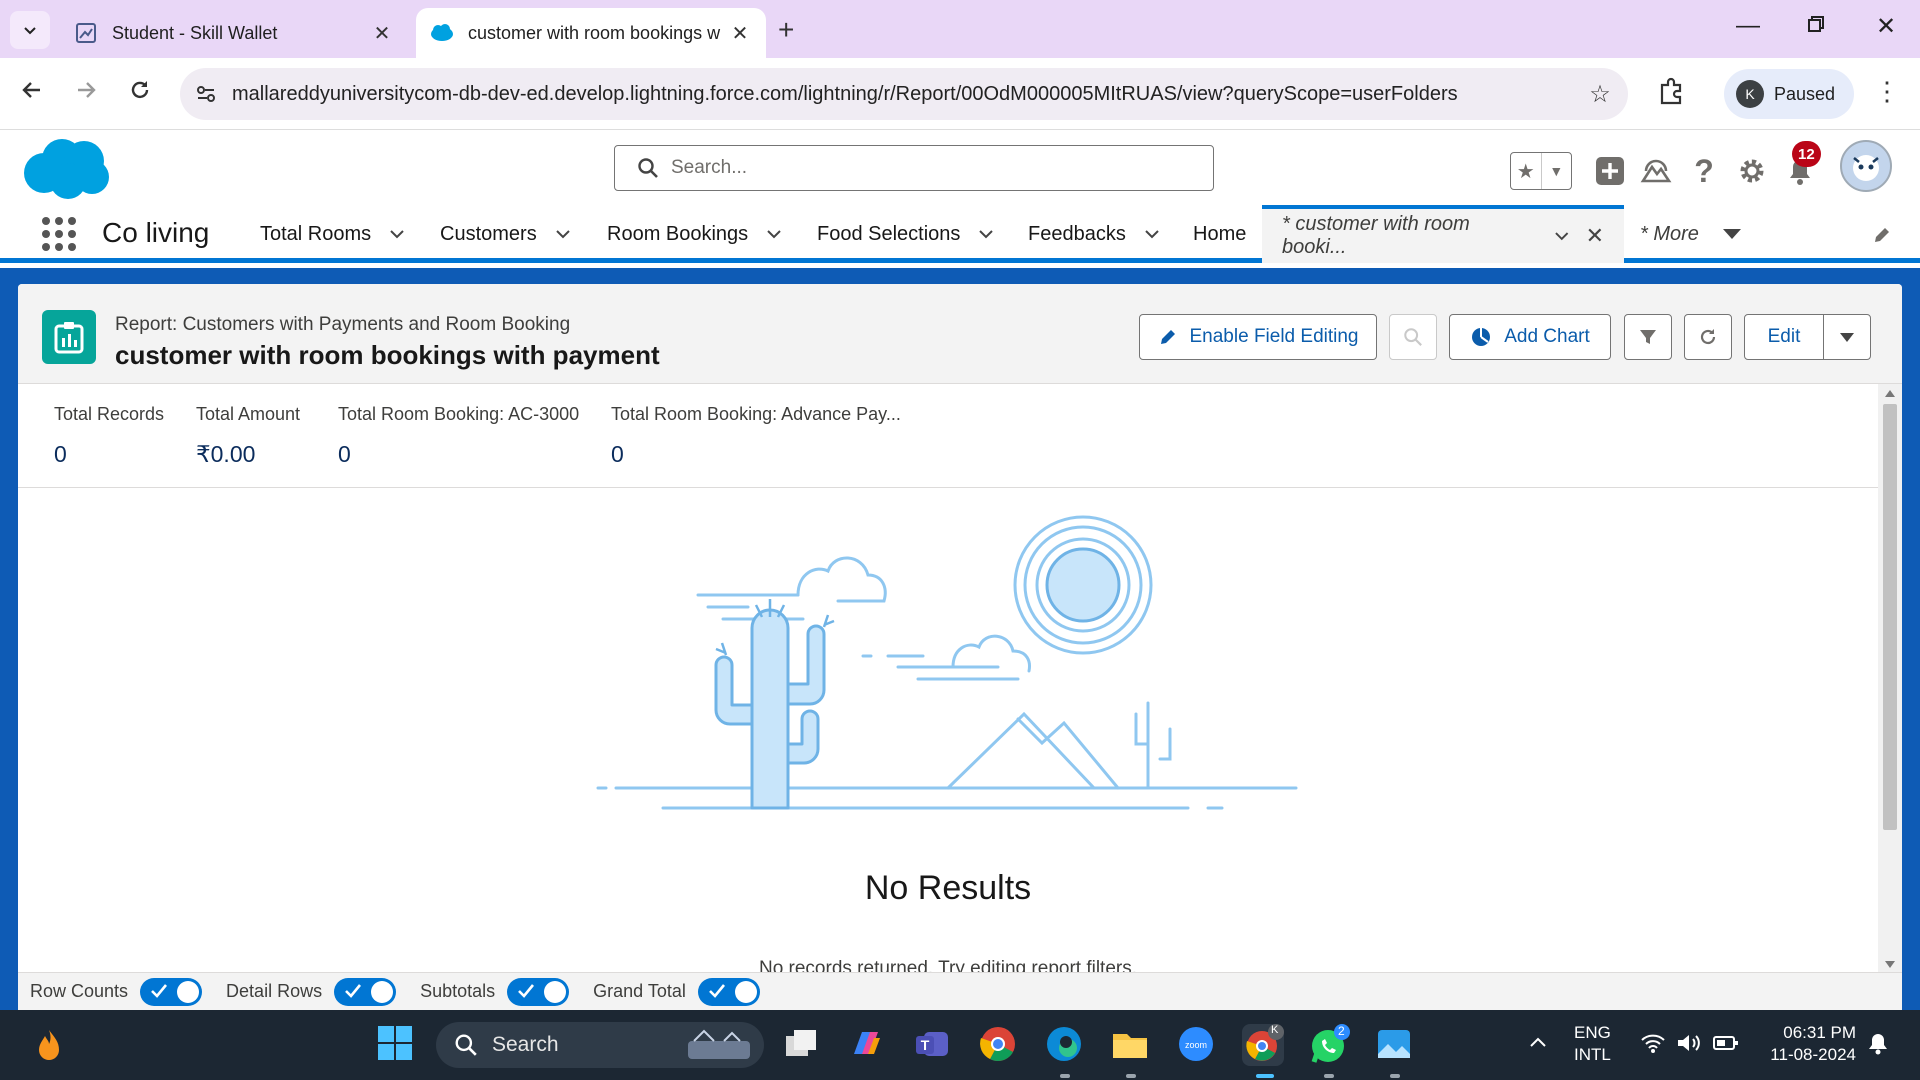 This screenshot has height=1080, width=1920. What do you see at coordinates (1526, 171) in the screenshot?
I see `favorites-star-icon: ★` at bounding box center [1526, 171].